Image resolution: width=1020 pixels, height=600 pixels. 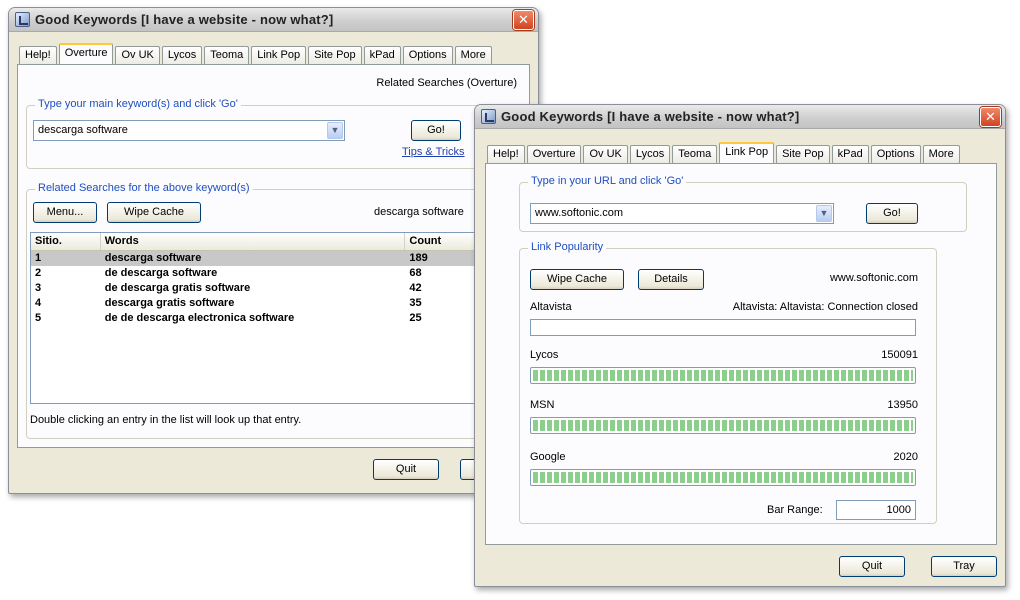 I want to click on google-progress-fill, so click(x=723, y=477).